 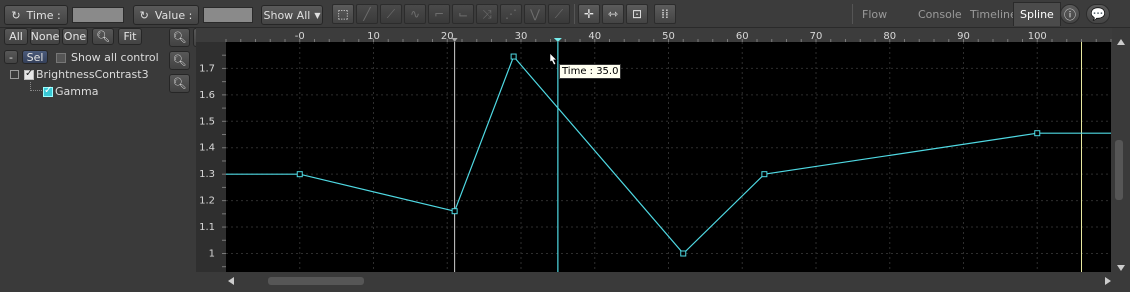 I want to click on select-region-icon: ⬚, so click(x=343, y=14).